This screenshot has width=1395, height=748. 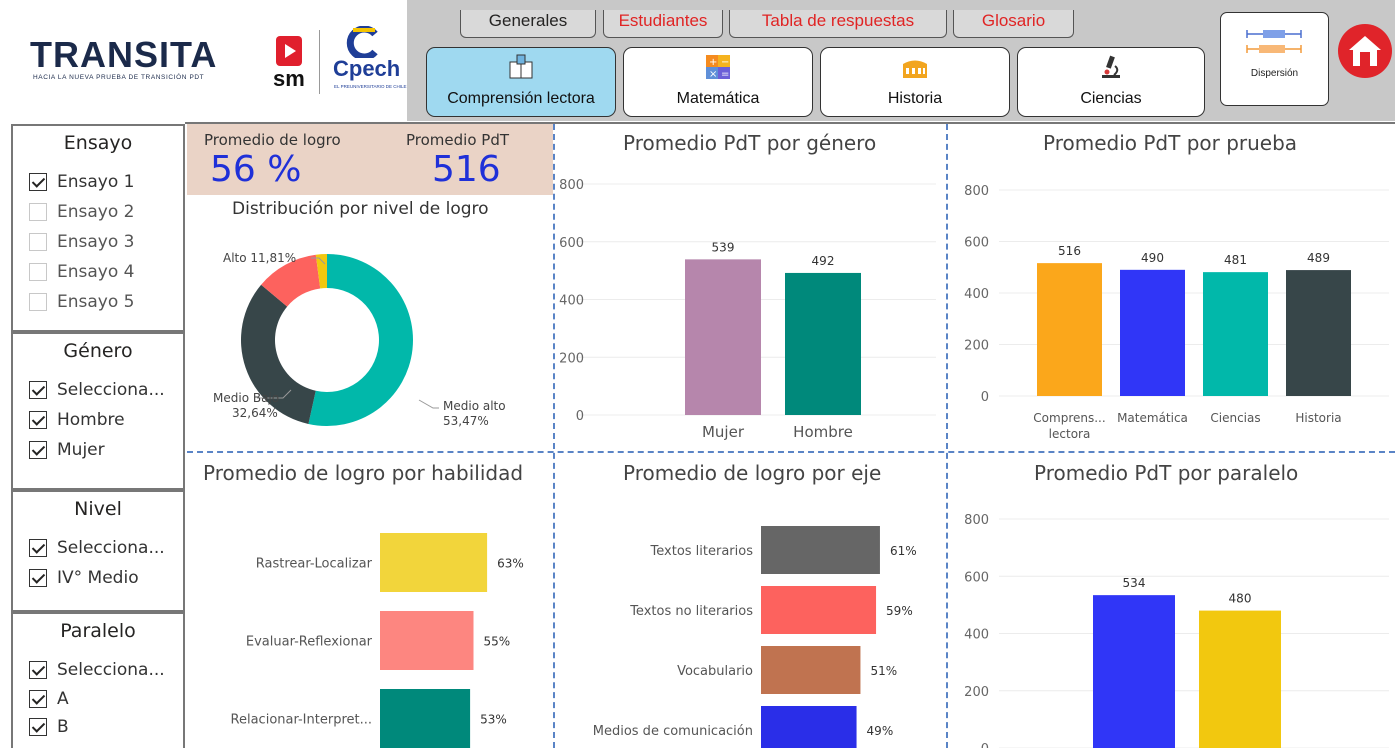 I want to click on x-tick-label: lectora, so click(x=1070, y=434).